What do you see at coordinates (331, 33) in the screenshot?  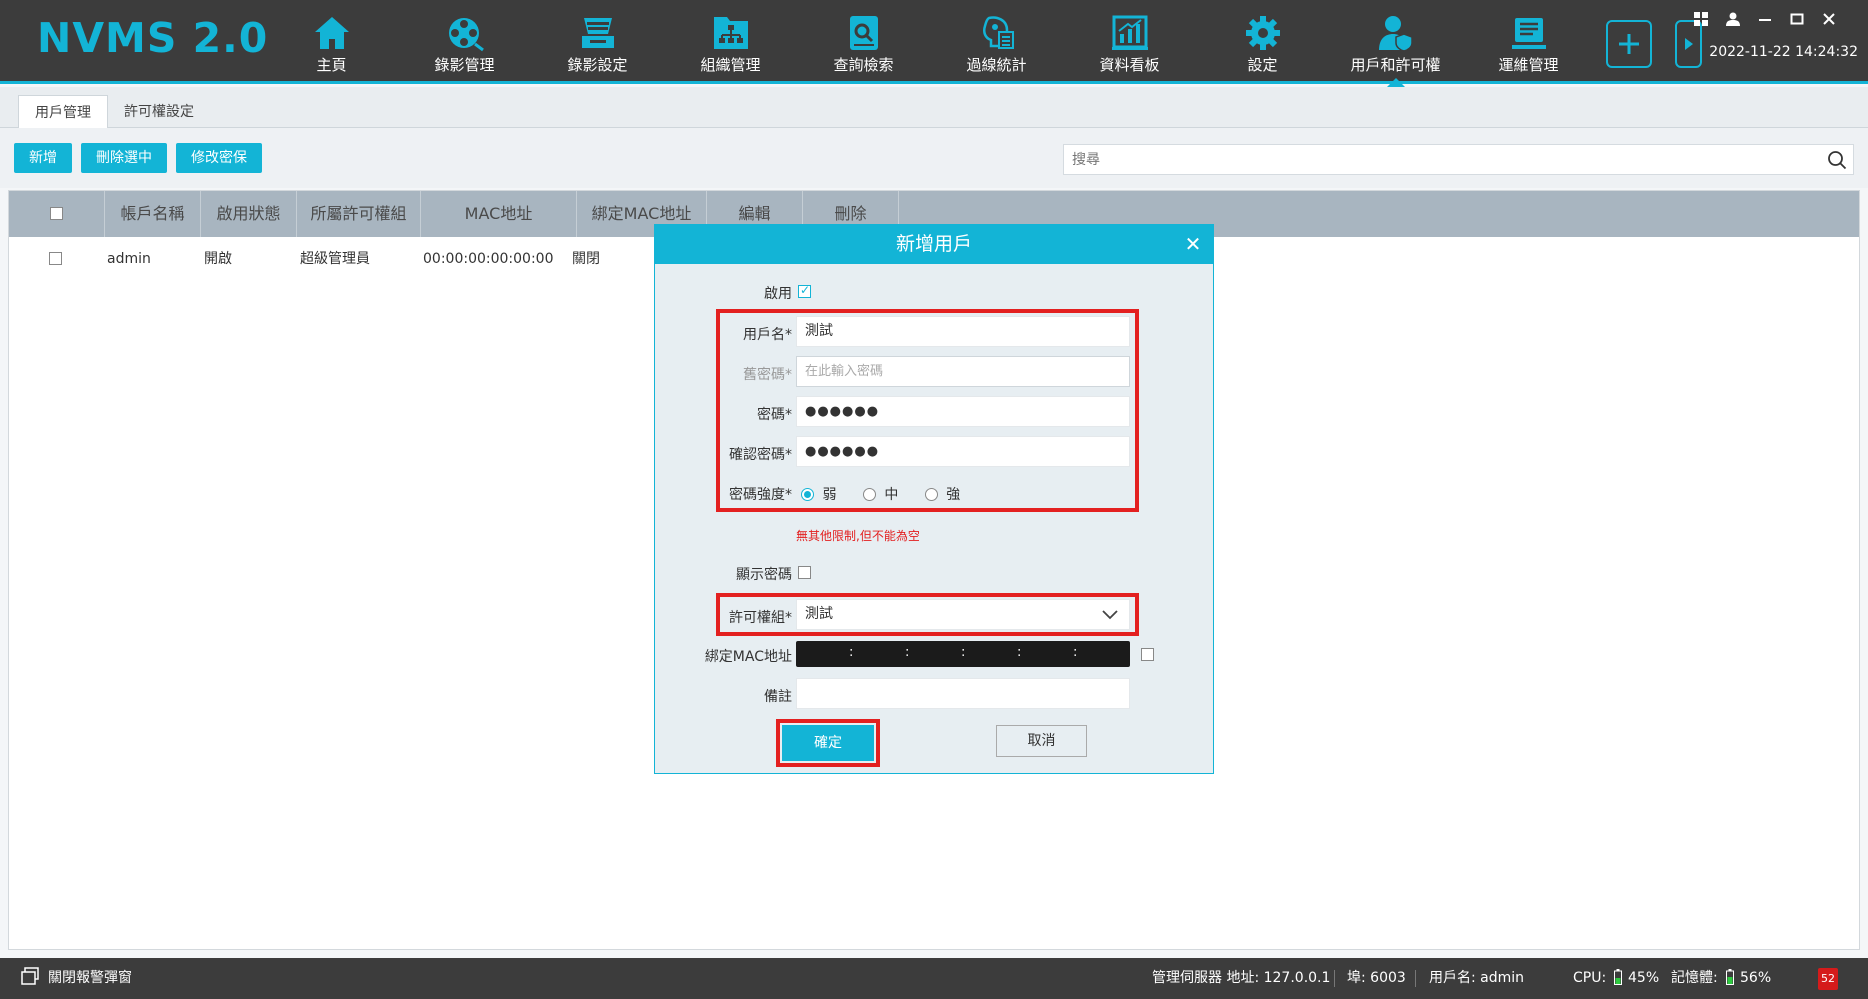 I see `home-icon` at bounding box center [331, 33].